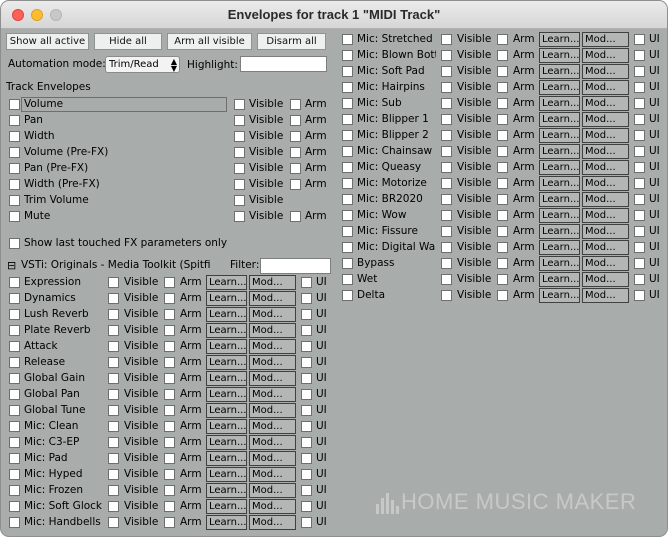  I want to click on envelope-name: Width, so click(124, 136).